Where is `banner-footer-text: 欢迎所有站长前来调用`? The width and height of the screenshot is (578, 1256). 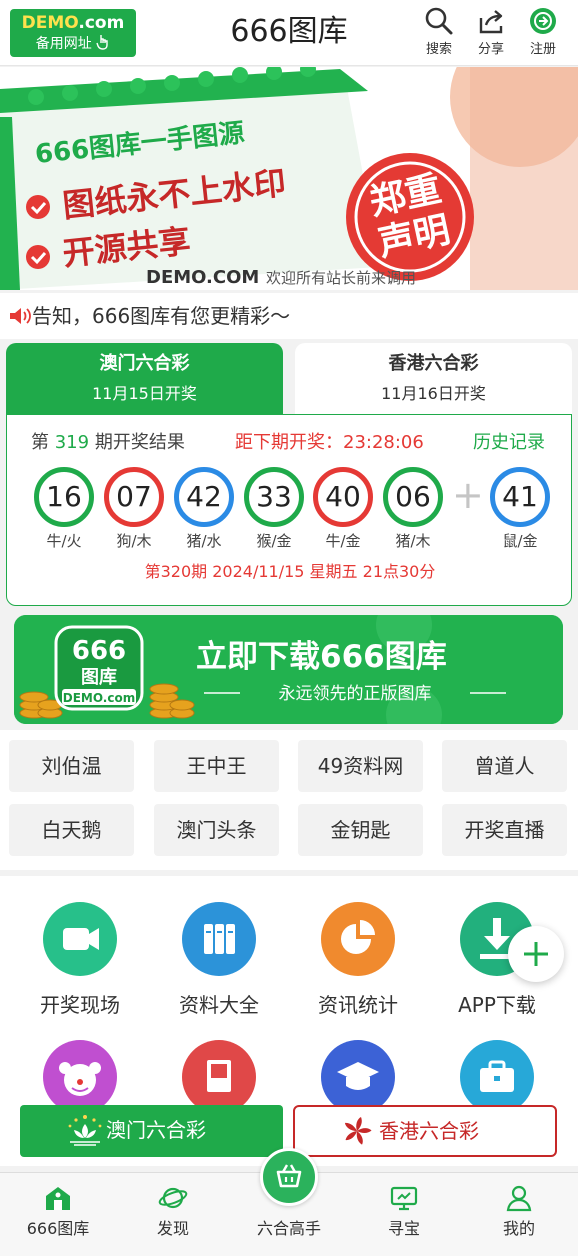
banner-footer-text: 欢迎所有站长前来调用 is located at coordinates (341, 278).